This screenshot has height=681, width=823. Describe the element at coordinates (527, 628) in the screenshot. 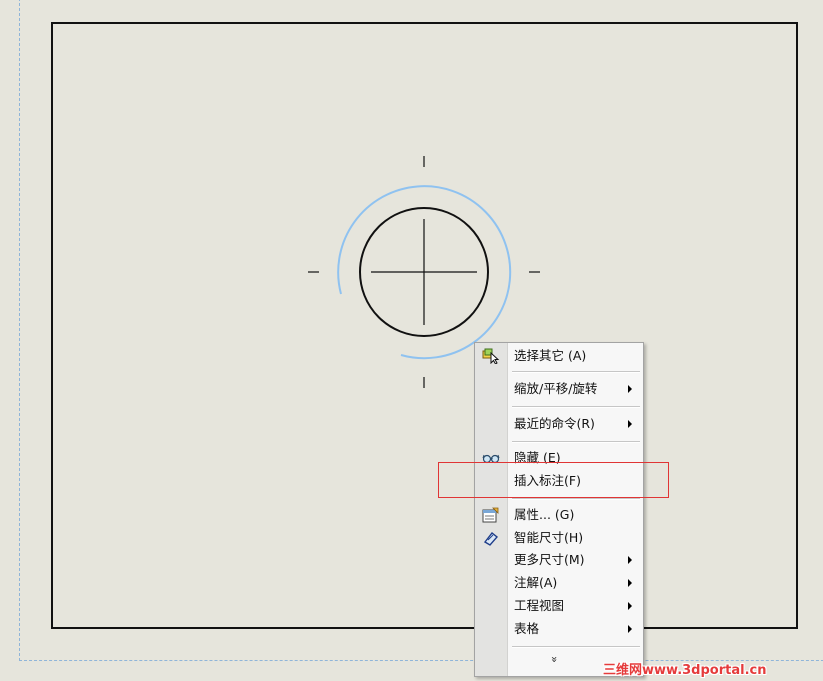

I see `menu-item-label: 表格` at that location.